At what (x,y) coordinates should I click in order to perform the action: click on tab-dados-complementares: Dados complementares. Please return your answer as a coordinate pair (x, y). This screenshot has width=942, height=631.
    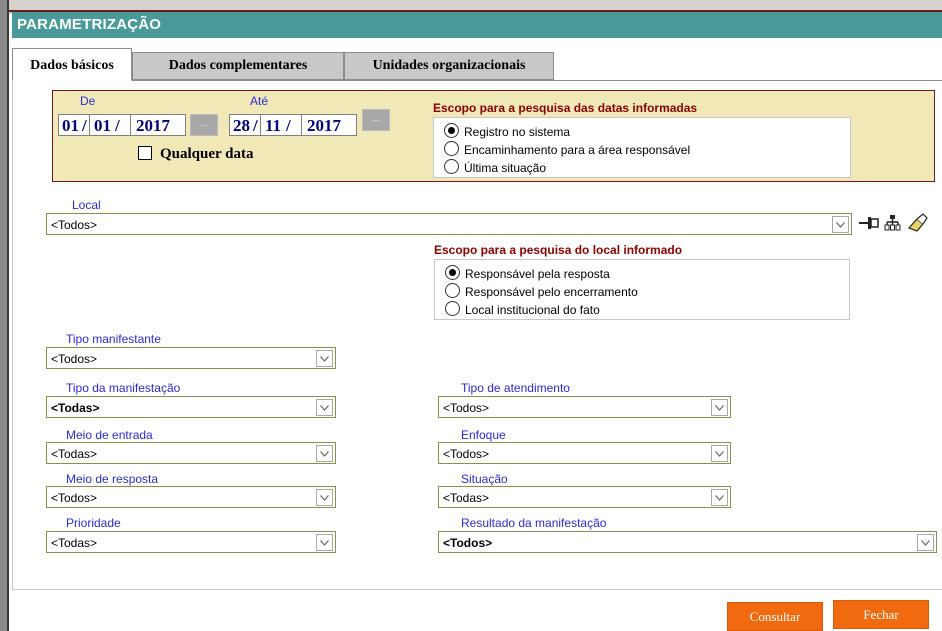
    Looking at the image, I should click on (238, 66).